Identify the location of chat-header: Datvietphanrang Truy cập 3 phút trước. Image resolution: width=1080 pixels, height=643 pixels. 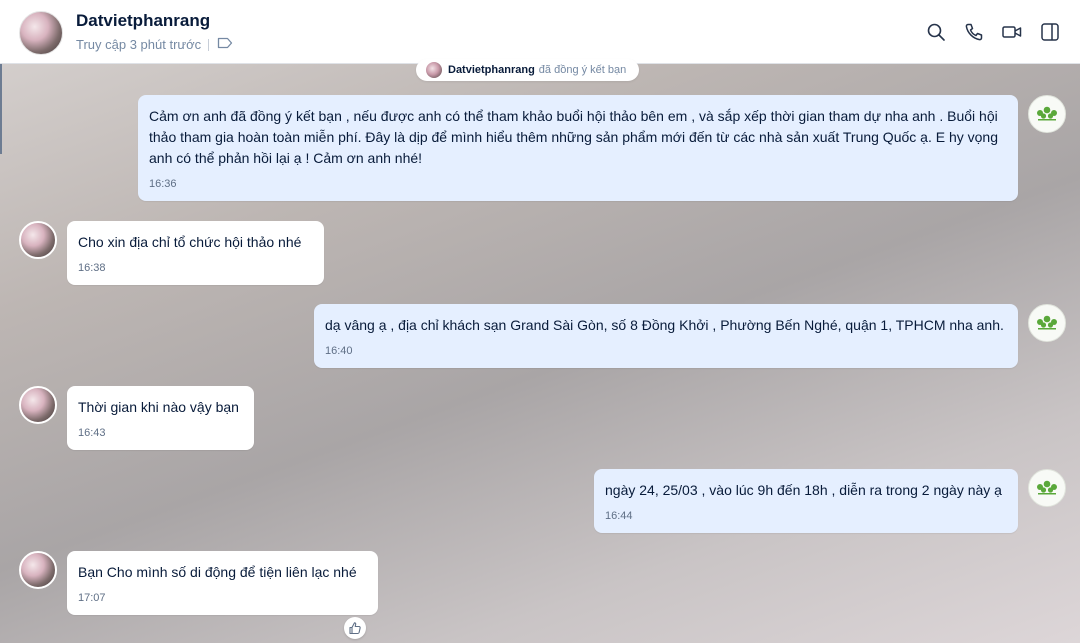
(540, 32).